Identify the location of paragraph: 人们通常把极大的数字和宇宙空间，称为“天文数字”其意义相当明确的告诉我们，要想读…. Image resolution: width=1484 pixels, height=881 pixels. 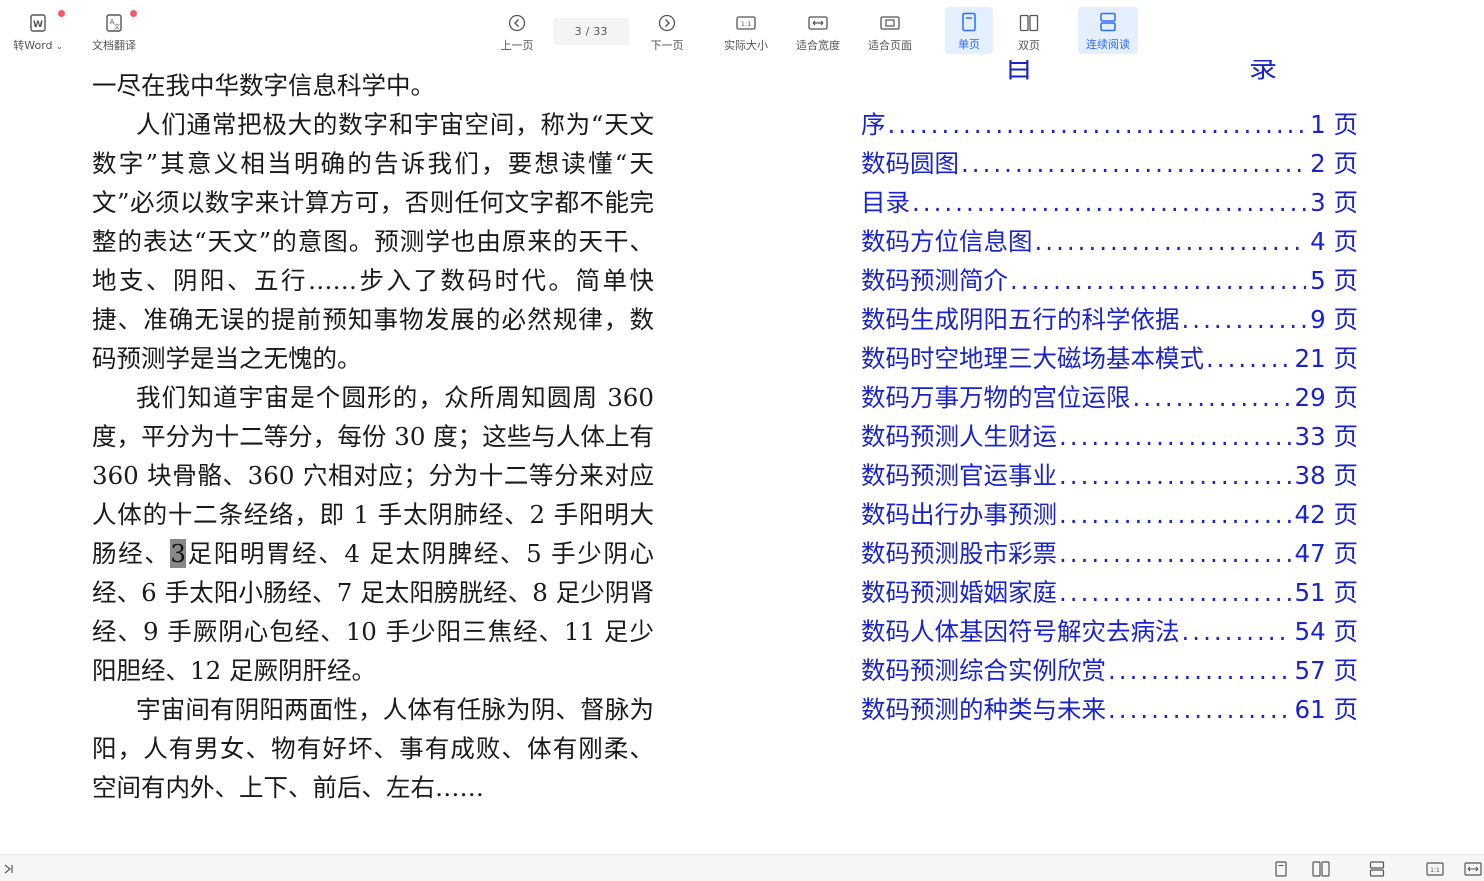
(373, 241).